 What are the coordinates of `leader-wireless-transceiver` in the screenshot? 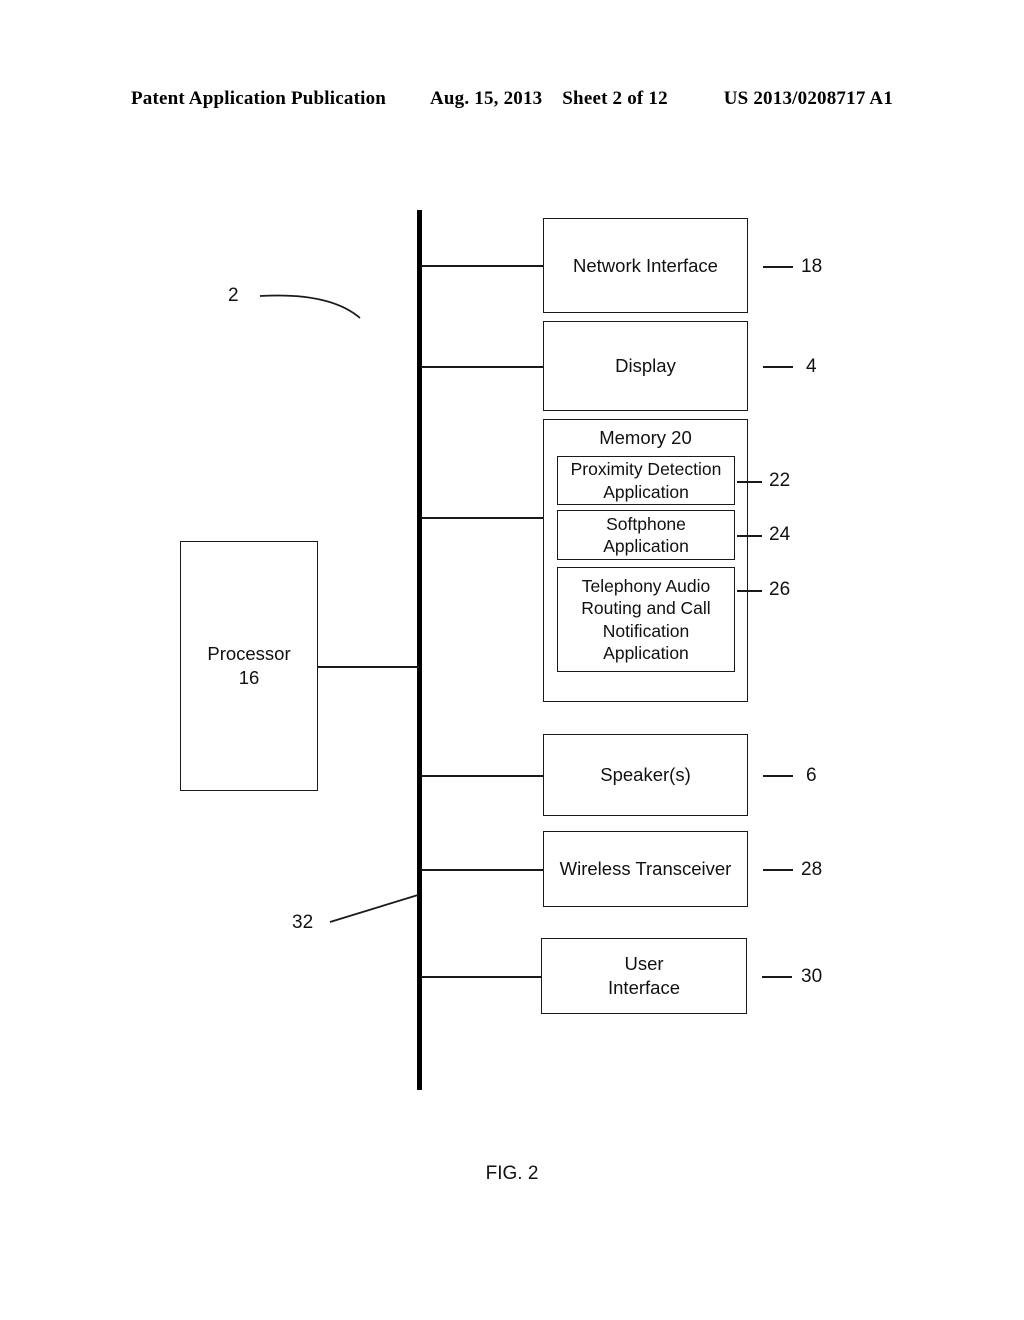 It's located at (778, 870).